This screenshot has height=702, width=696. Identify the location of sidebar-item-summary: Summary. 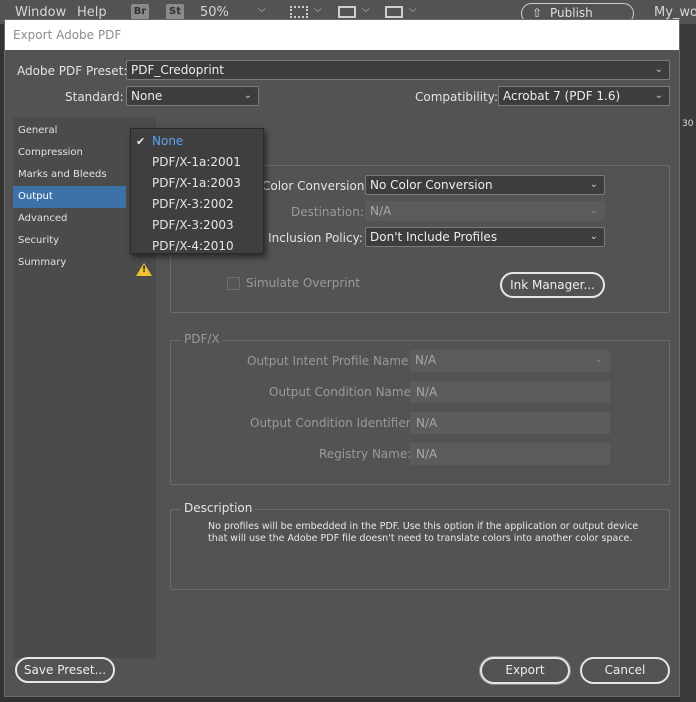
(69, 263).